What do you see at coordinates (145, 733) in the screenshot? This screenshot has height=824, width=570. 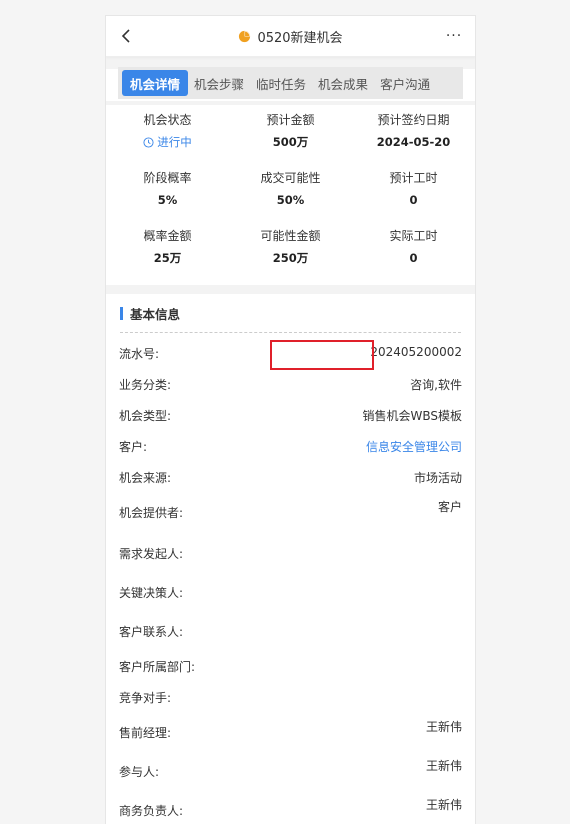 I see `field-label: 售前经理:` at bounding box center [145, 733].